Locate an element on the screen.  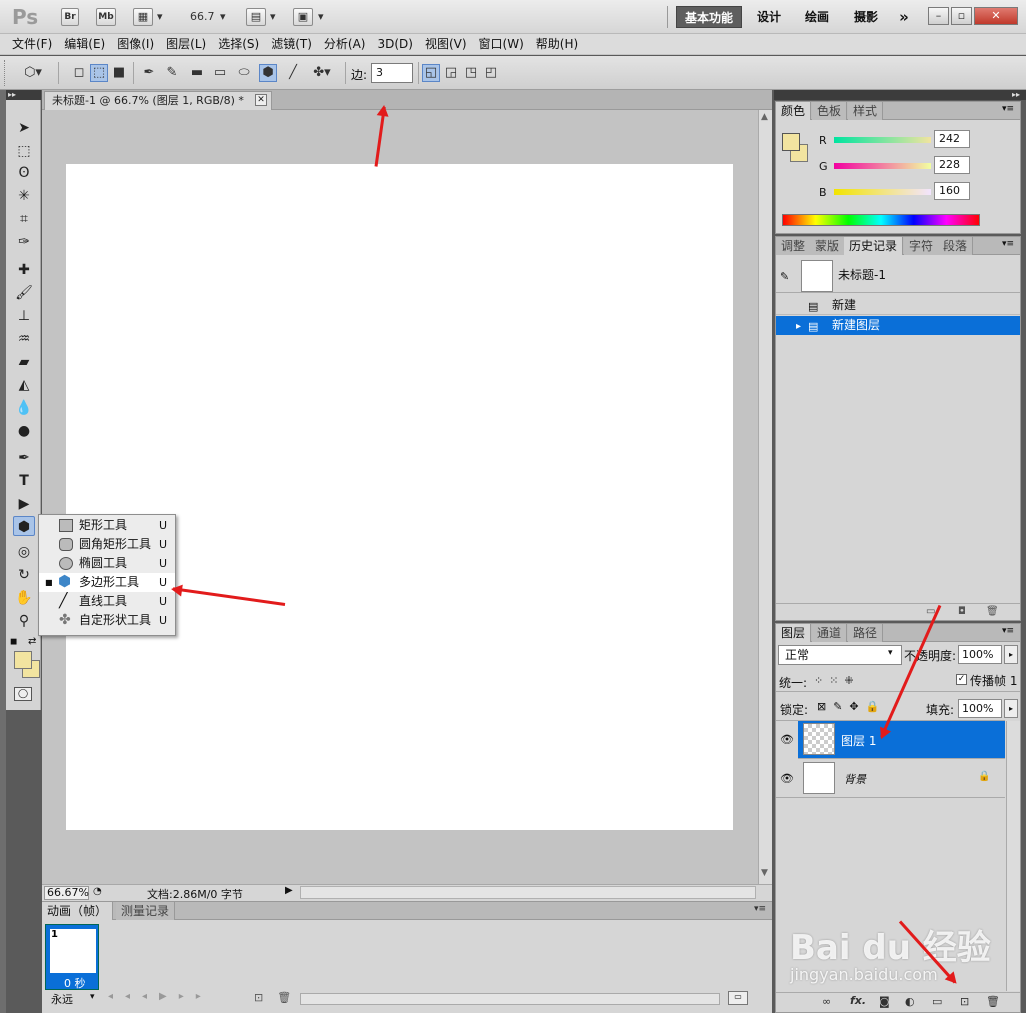
menu-select: 选择(S) is located at coordinates (238, 44).